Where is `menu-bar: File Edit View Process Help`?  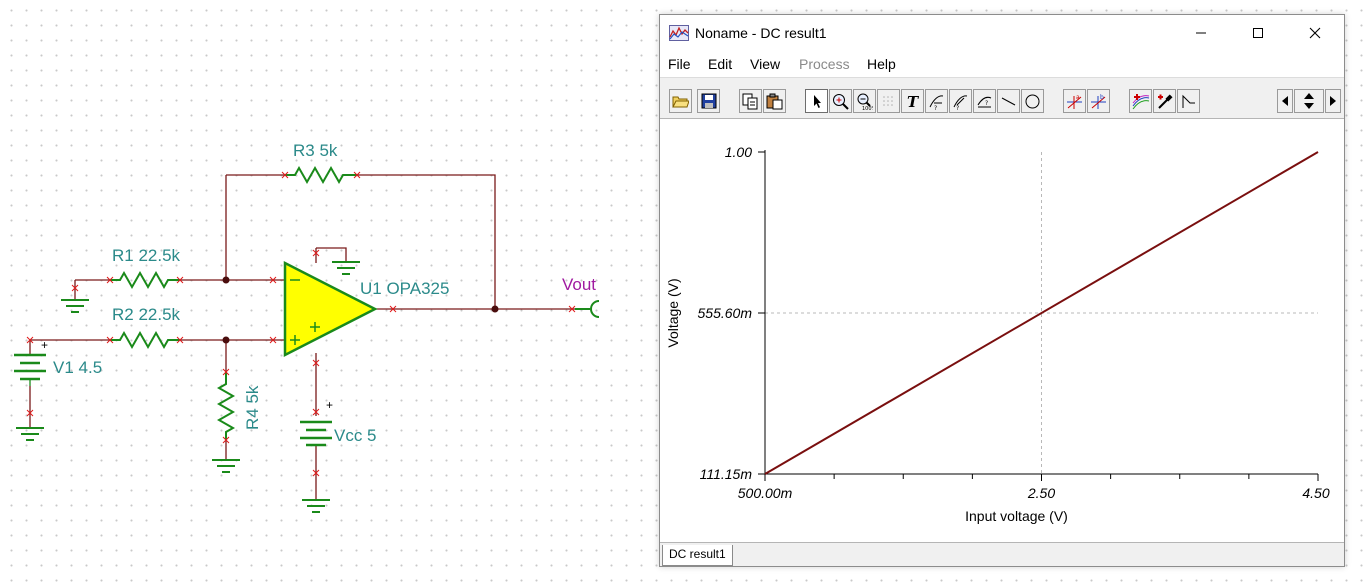
menu-bar: File Edit View Process Help is located at coordinates (1002, 64).